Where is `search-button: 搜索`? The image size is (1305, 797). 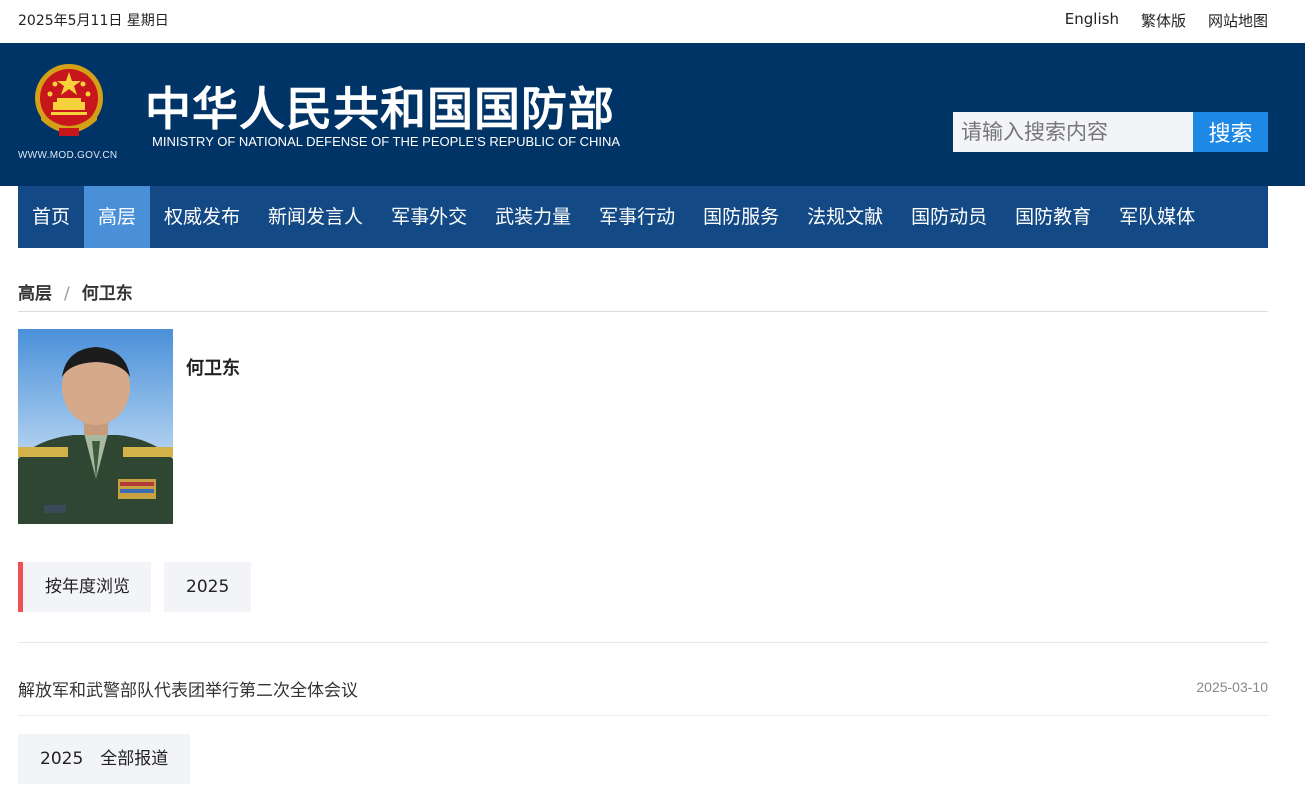 search-button: 搜索 is located at coordinates (1230, 132).